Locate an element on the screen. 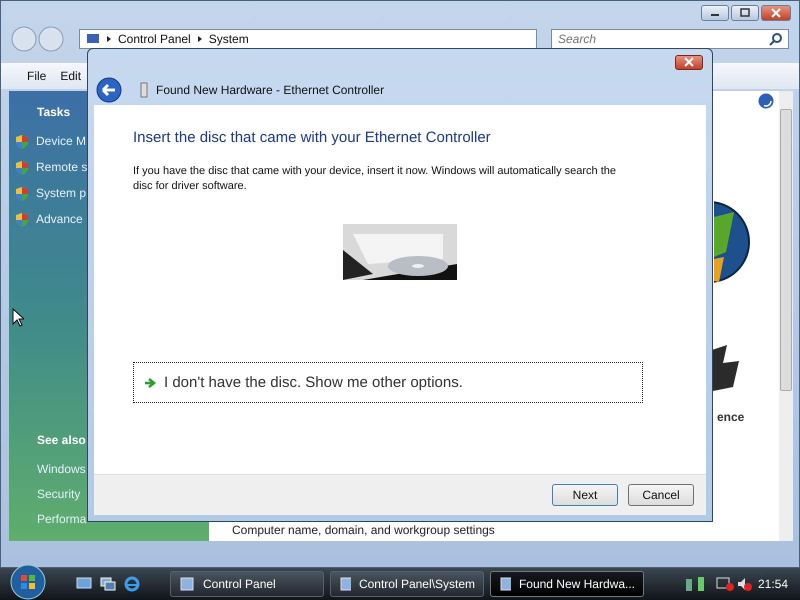 The height and width of the screenshot is (600, 800). back-icon is located at coordinates (109, 90).